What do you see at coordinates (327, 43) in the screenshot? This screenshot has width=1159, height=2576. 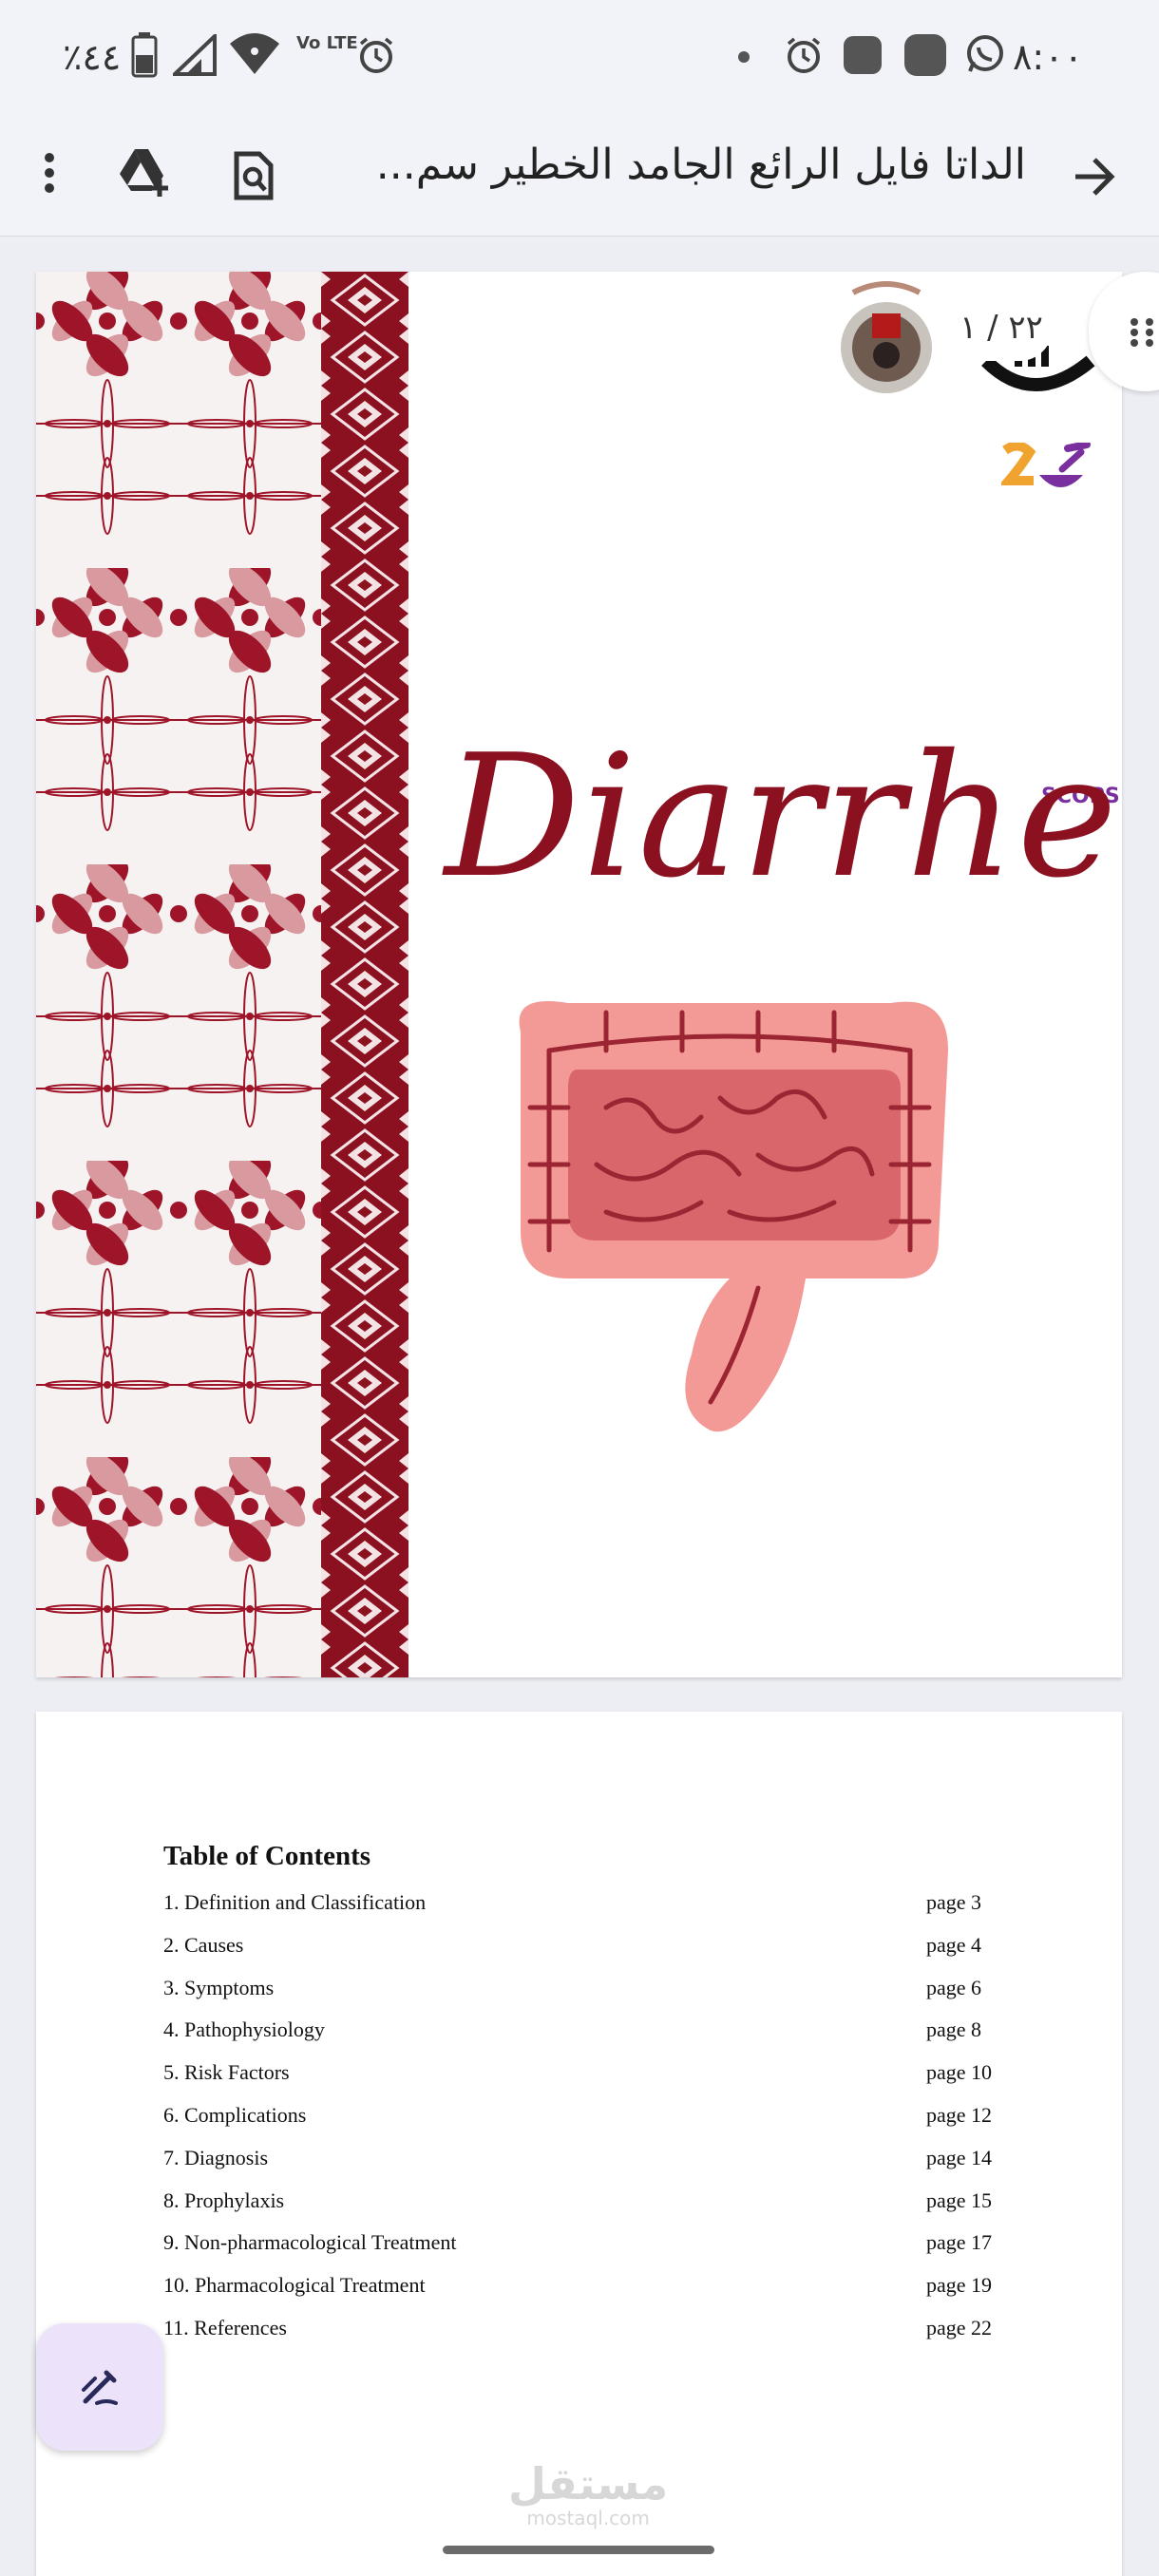 I see `volte-icon: Vo LTE` at bounding box center [327, 43].